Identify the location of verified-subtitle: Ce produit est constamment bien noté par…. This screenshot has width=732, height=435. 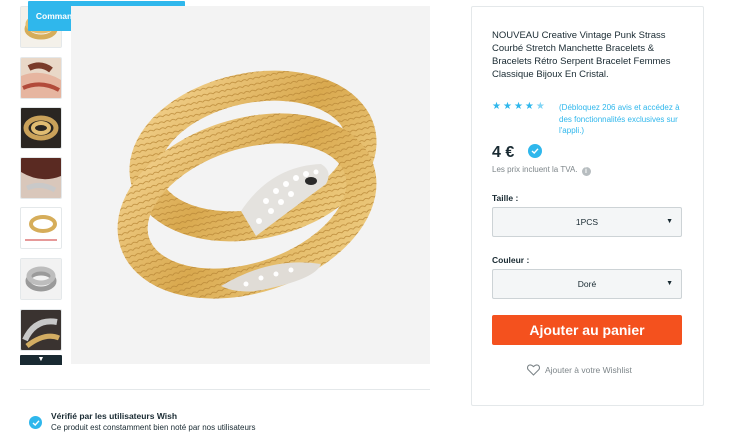
(153, 427).